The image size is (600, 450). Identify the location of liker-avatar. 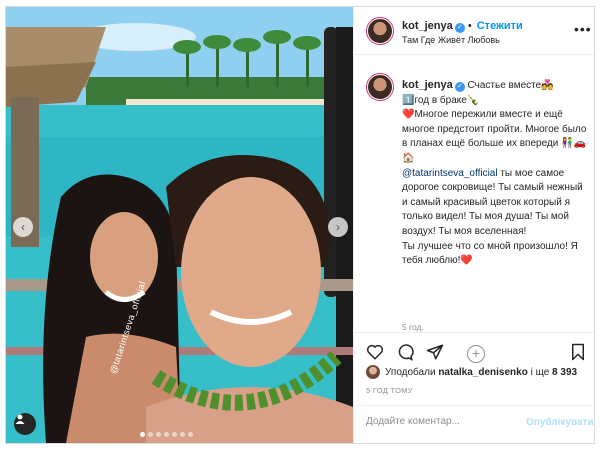
(373, 372).